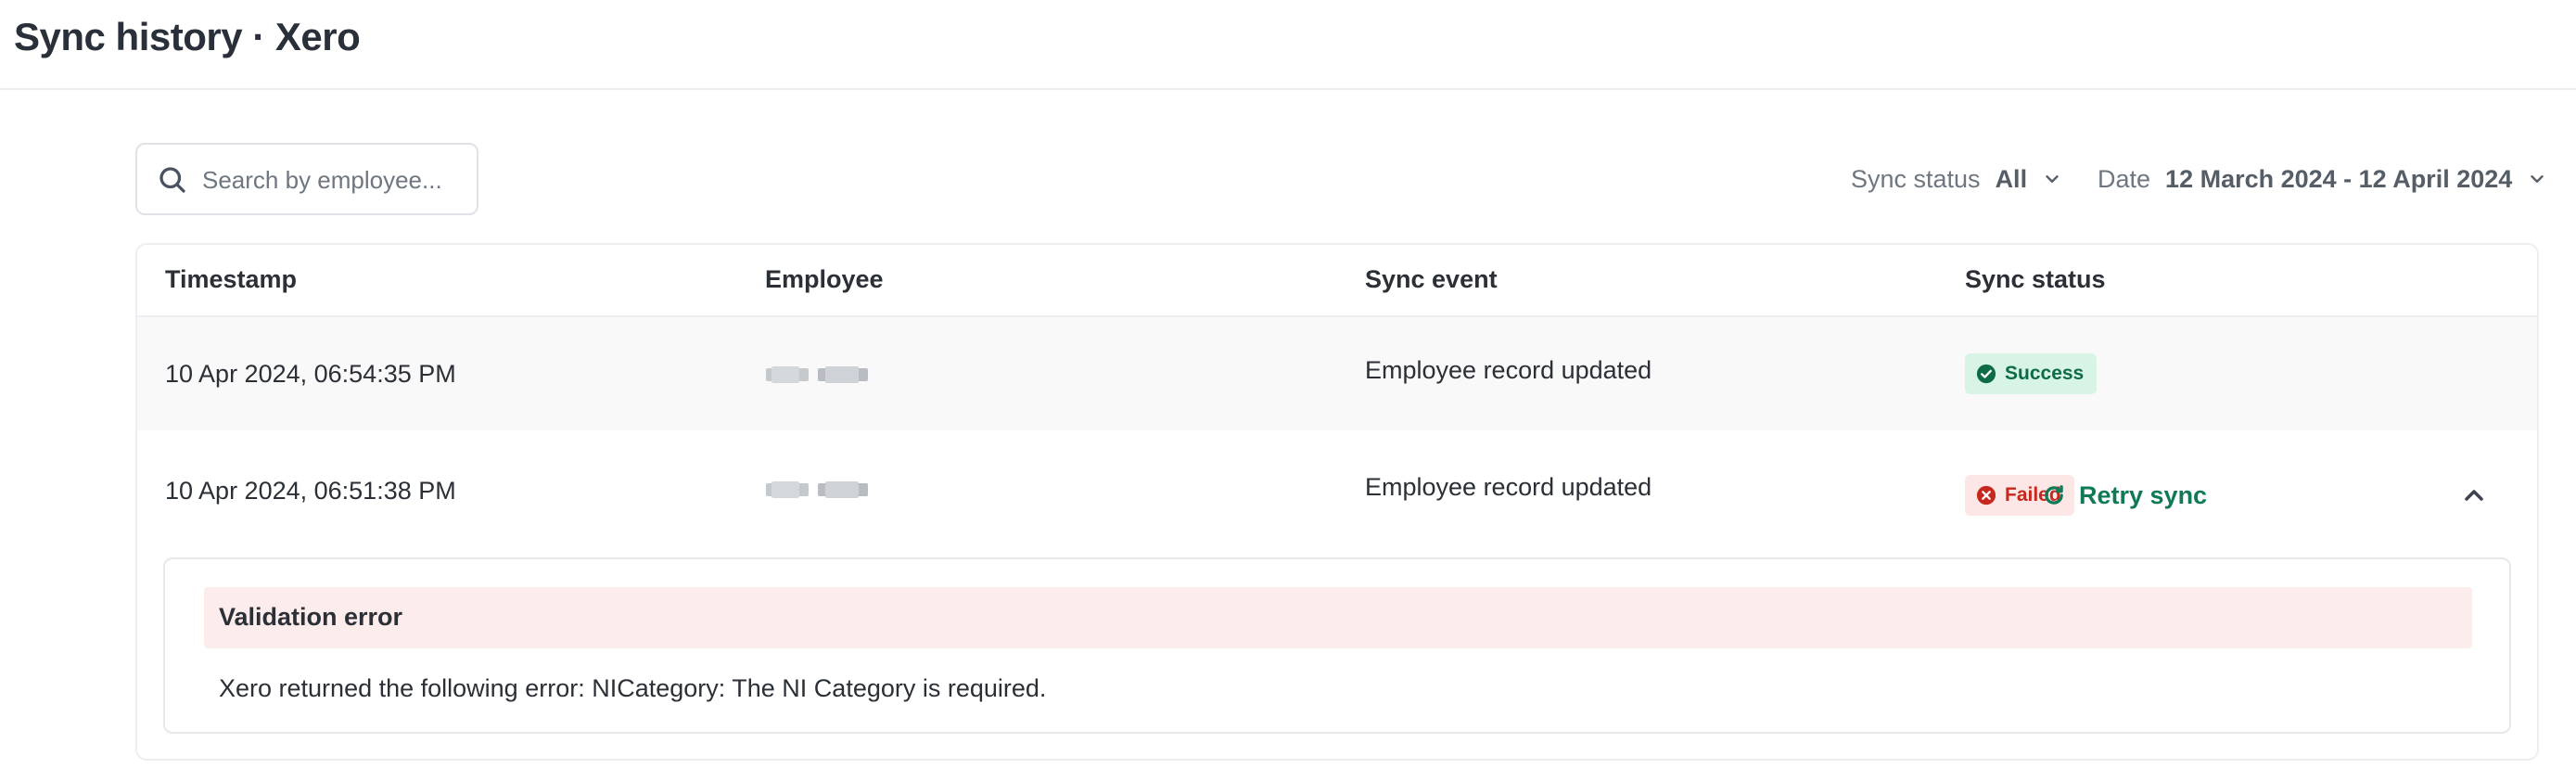 This screenshot has height=781, width=2576. What do you see at coordinates (2012, 179) in the screenshot?
I see `sync-status-filter-value: All` at bounding box center [2012, 179].